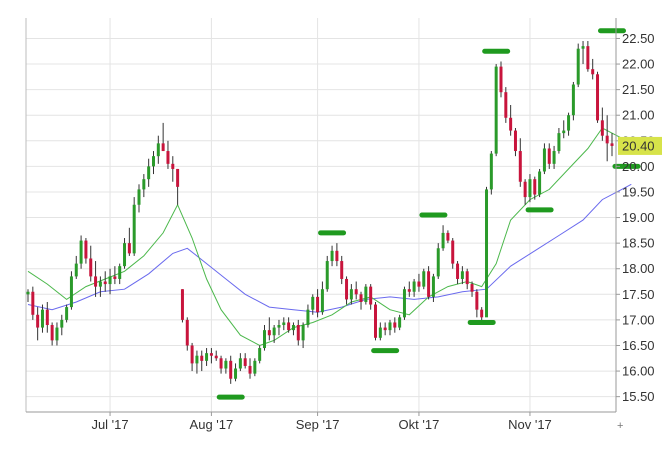  Describe the element at coordinates (640, 145) in the screenshot. I see `last-price: 20.40` at that location.